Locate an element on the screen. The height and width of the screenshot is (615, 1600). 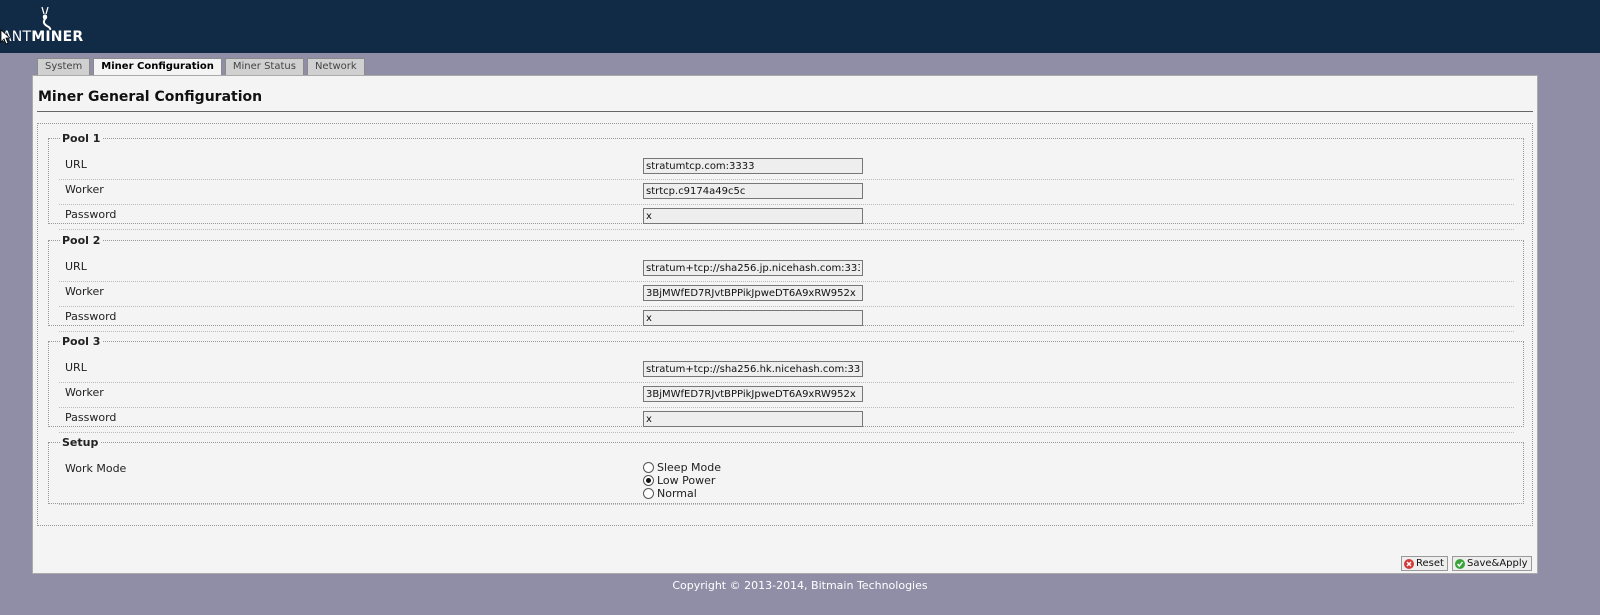
tab-miner-configuration: Miner Configuration is located at coordinates (157, 67).